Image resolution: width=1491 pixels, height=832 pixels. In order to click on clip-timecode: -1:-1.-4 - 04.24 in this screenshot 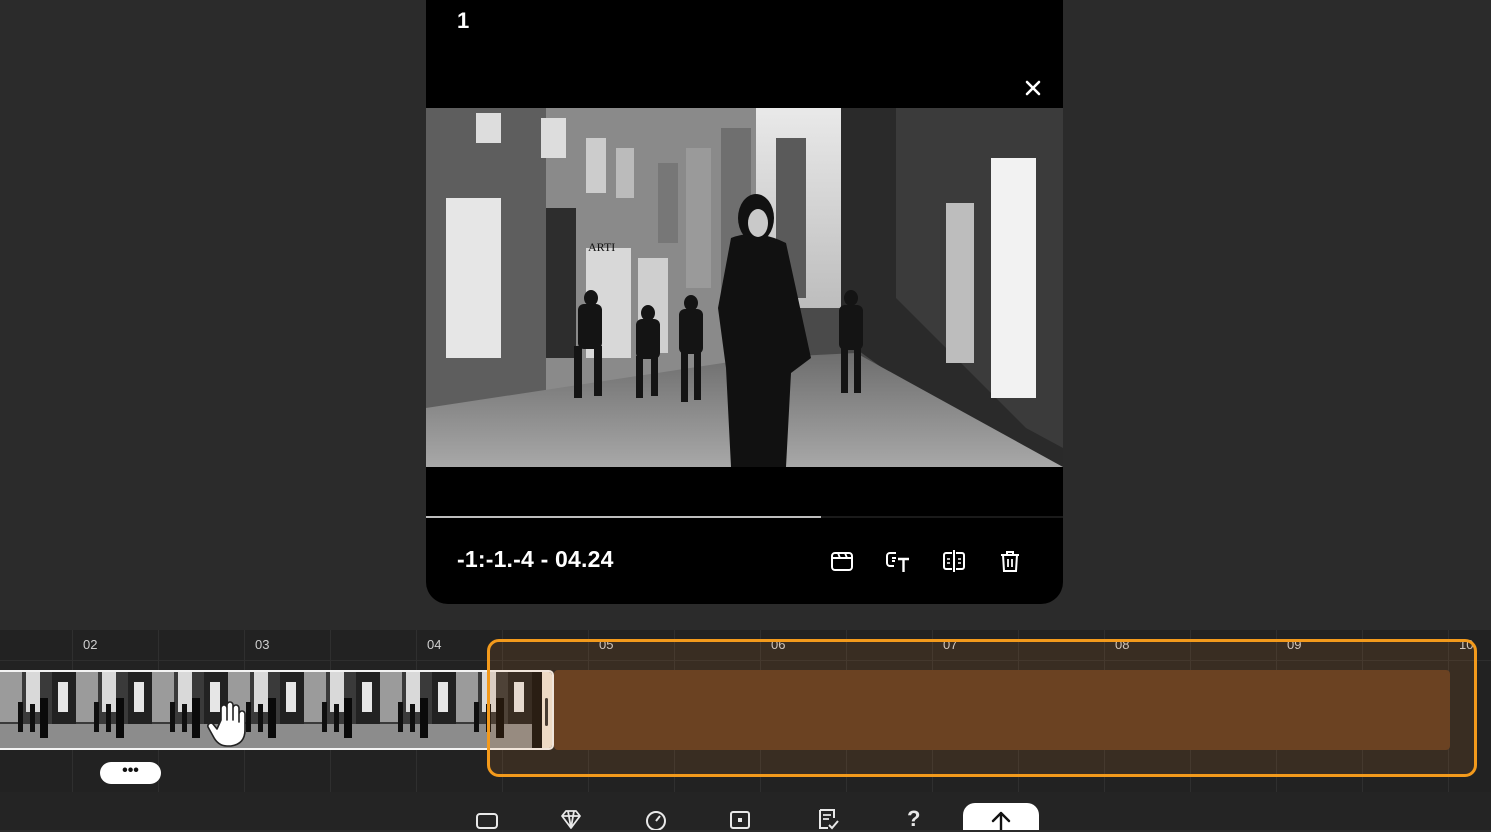, I will do `click(535, 559)`.